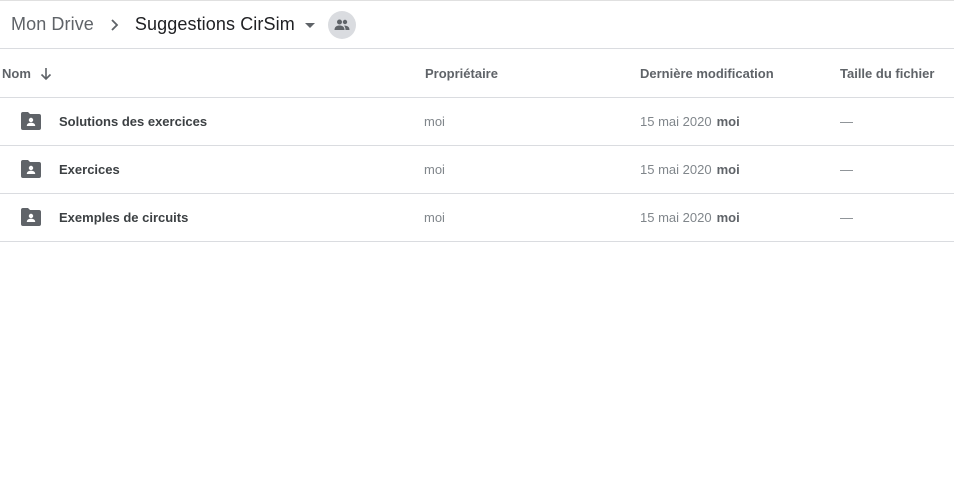 The height and width of the screenshot is (484, 954). What do you see at coordinates (52, 24) in the screenshot?
I see `breadcrumb-root: Mon Drive` at bounding box center [52, 24].